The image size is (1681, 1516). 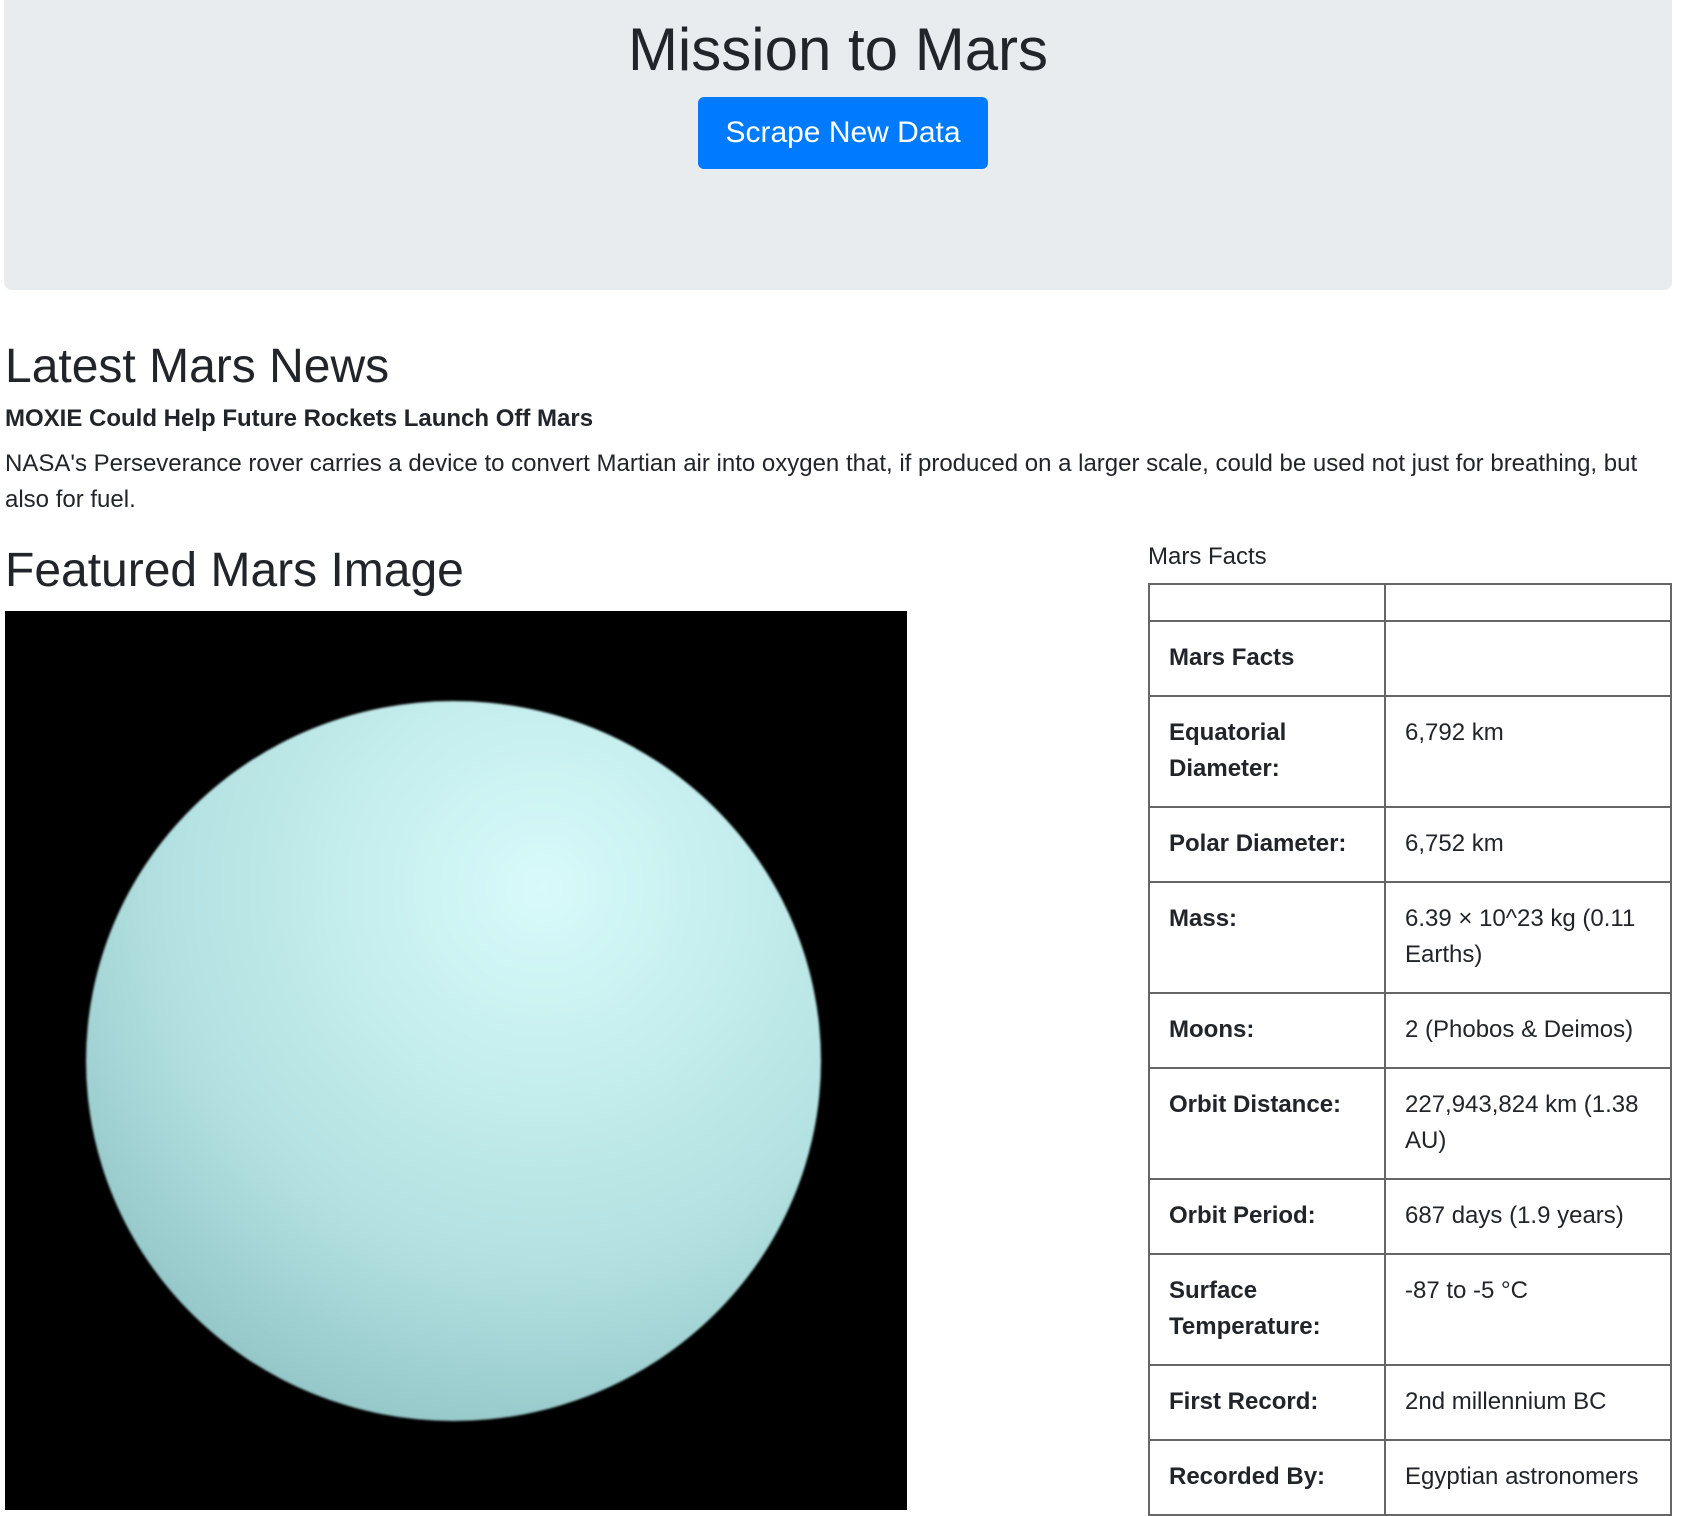 I want to click on fact-value: 2 (Phobos & Deimos), so click(x=1528, y=1030).